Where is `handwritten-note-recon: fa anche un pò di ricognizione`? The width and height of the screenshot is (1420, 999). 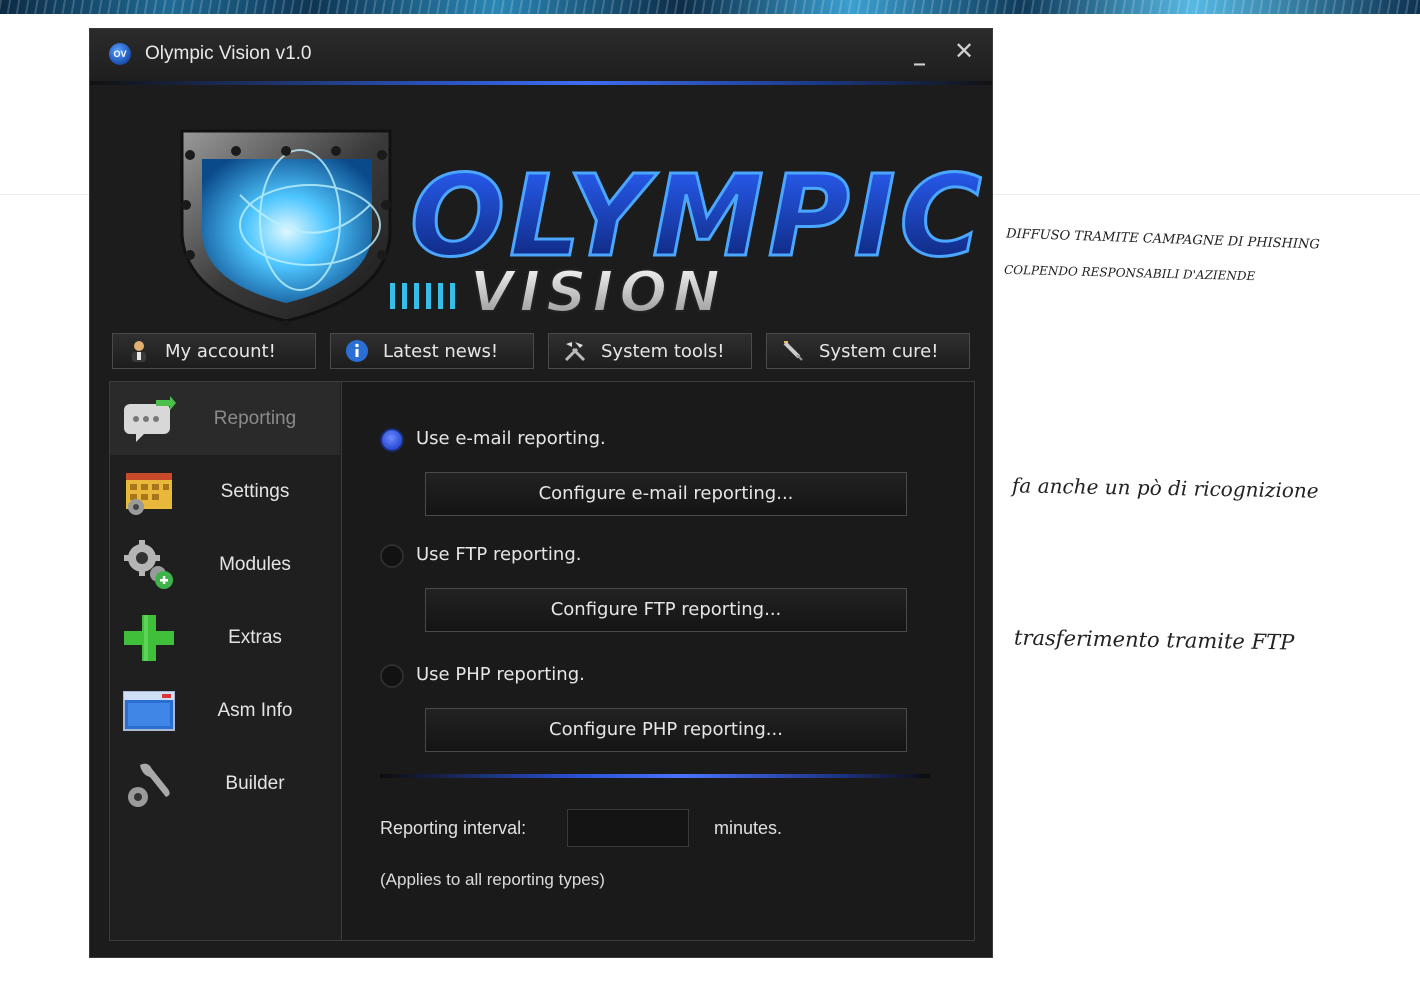 handwritten-note-recon: fa anche un pò di ricognizione is located at coordinates (1165, 488).